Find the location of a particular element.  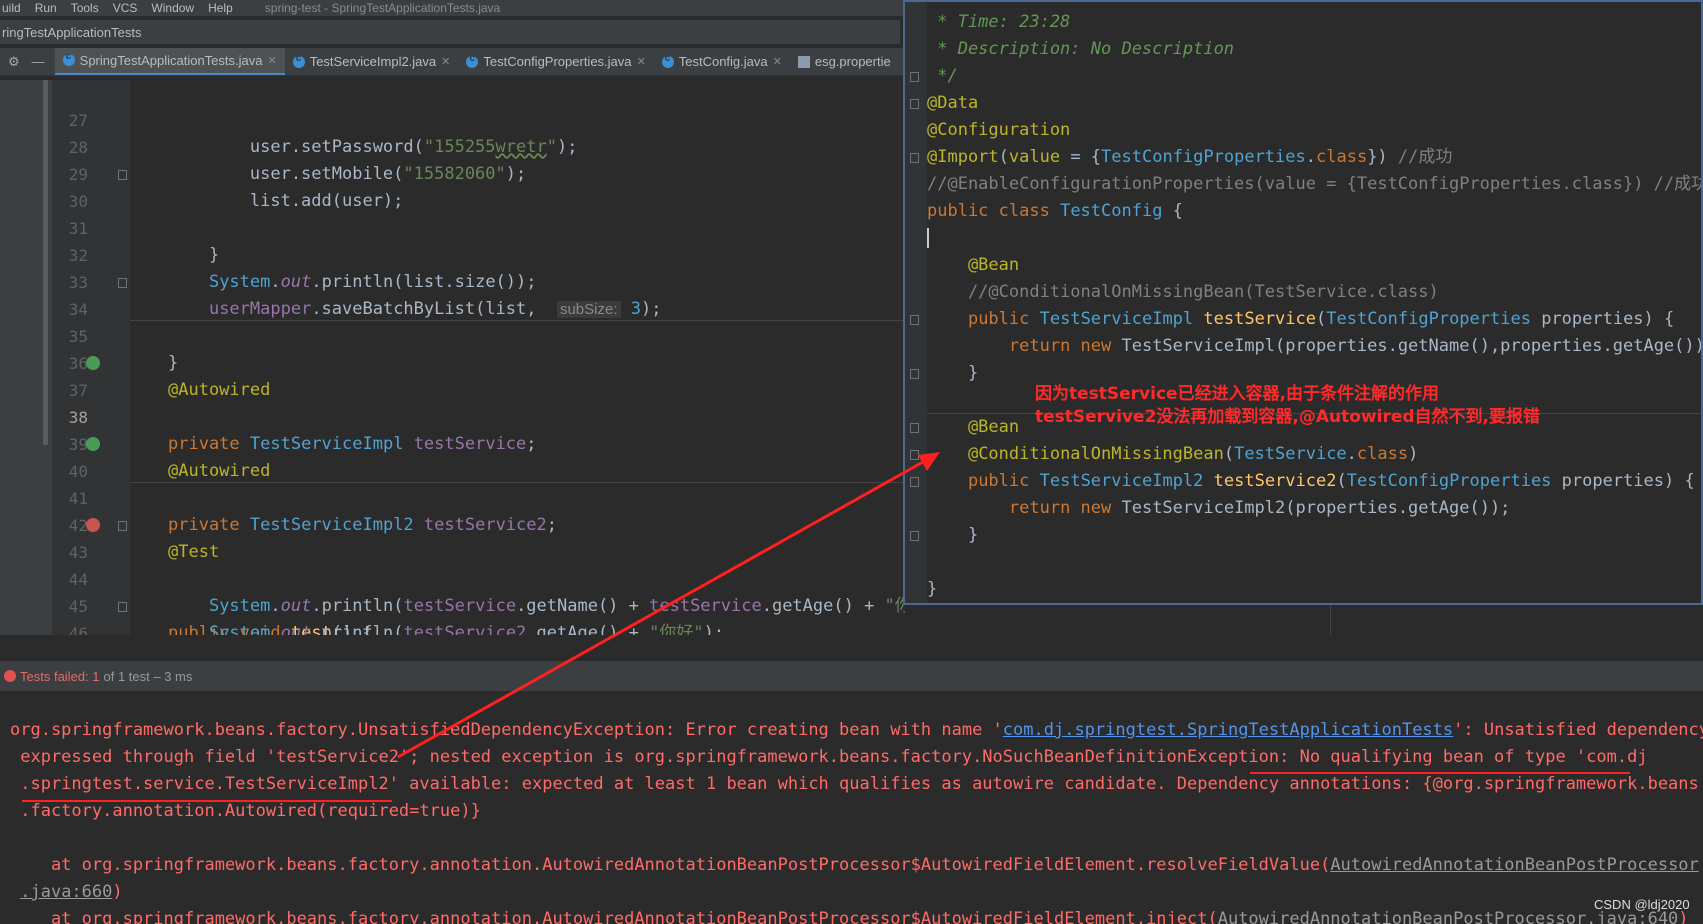

watermark: CSDN @ldj2020 is located at coordinates (1642, 904).